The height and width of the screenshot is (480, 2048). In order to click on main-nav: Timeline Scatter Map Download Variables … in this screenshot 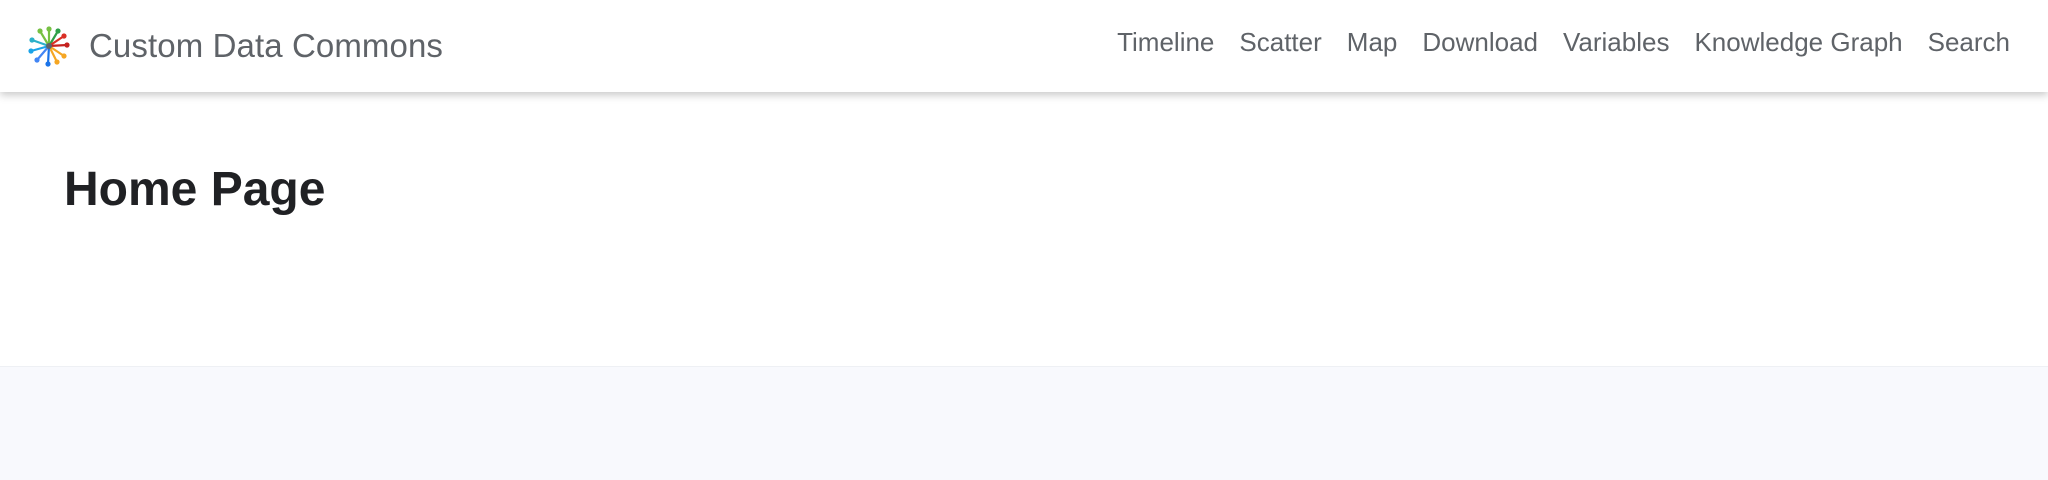, I will do `click(1551, 42)`.